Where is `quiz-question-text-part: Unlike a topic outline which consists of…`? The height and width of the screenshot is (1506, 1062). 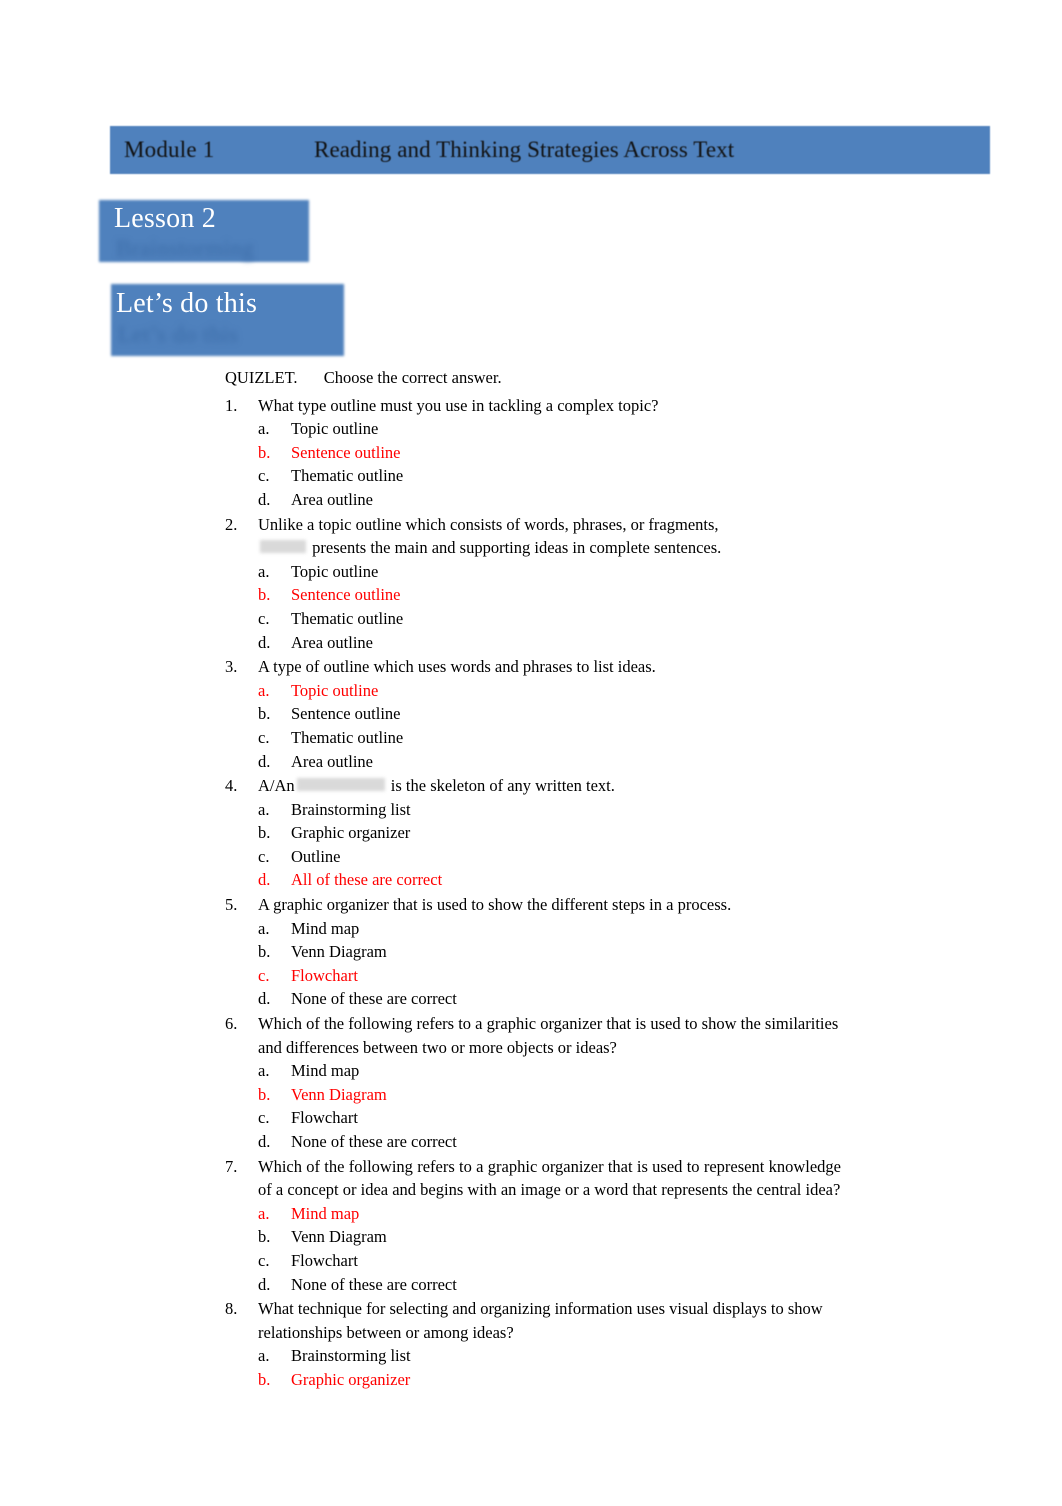 quiz-question-text-part: Unlike a topic outline which consists of… is located at coordinates (488, 524).